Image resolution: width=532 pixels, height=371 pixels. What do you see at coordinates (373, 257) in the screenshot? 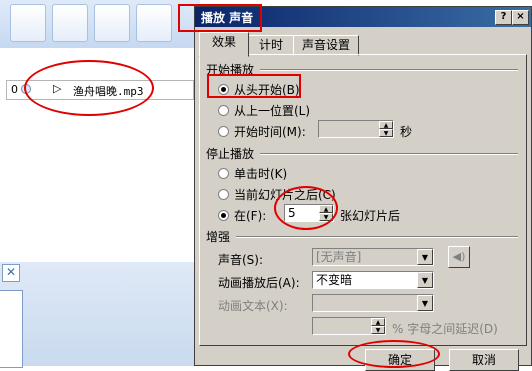
I see `sound-select: [无声音]` at bounding box center [373, 257].